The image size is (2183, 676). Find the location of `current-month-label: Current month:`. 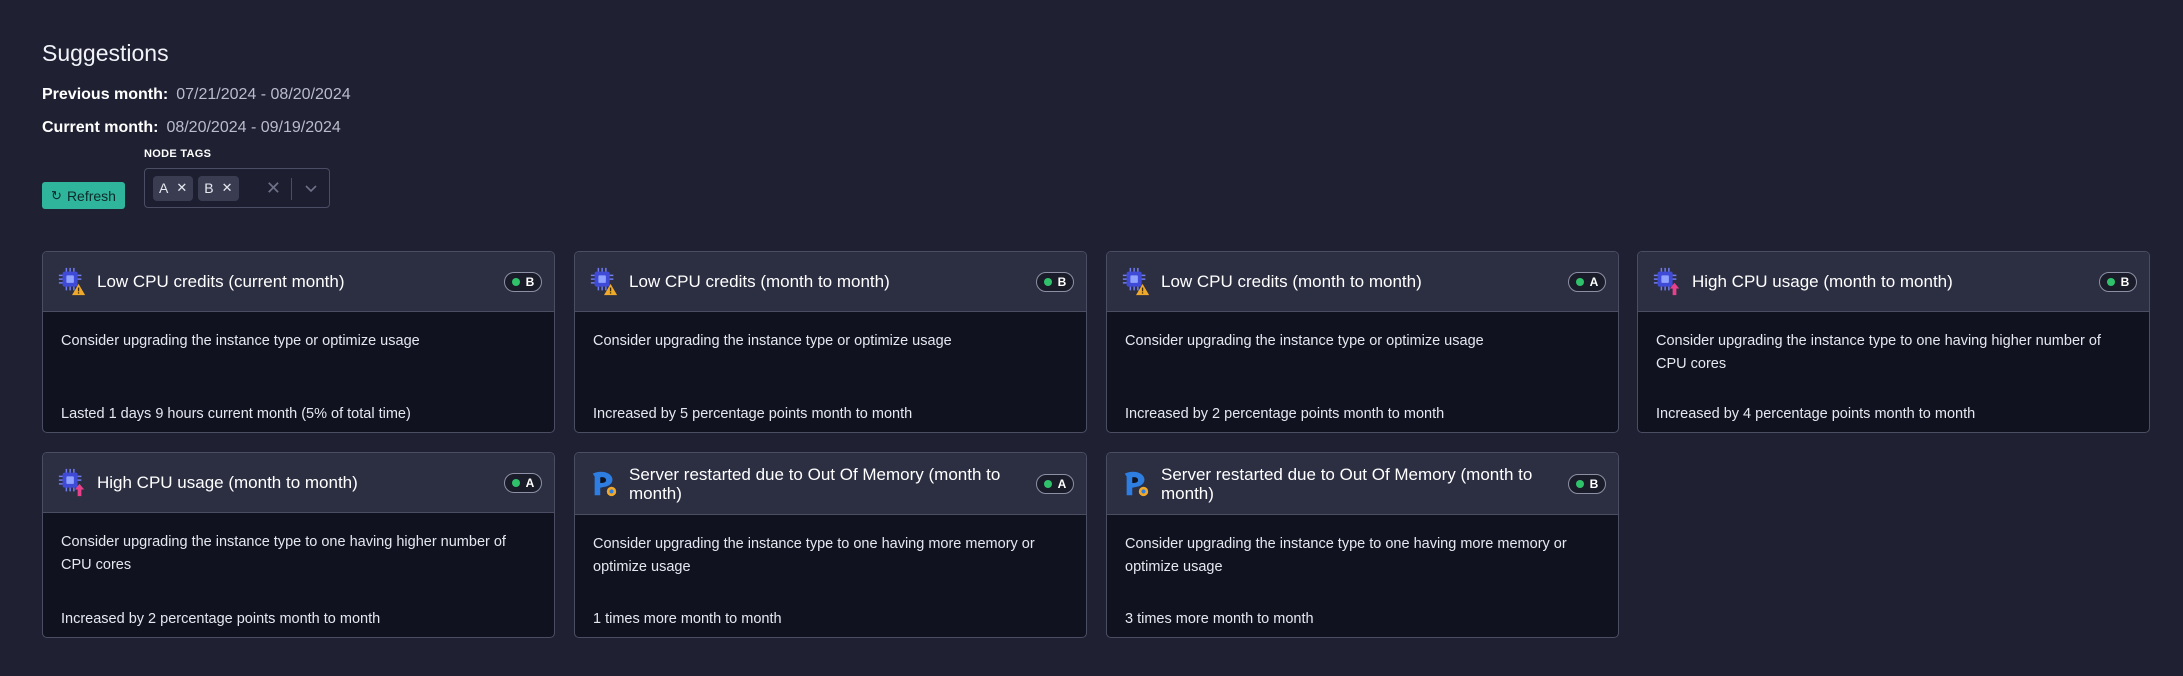

current-month-label: Current month: is located at coordinates (100, 127).